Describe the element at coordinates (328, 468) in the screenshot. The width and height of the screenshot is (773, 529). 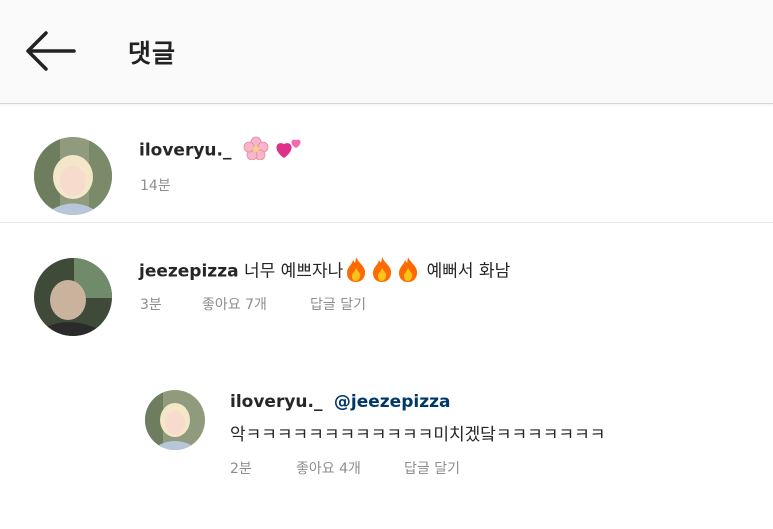
I see `likes-count: 좋아요 4개` at that location.